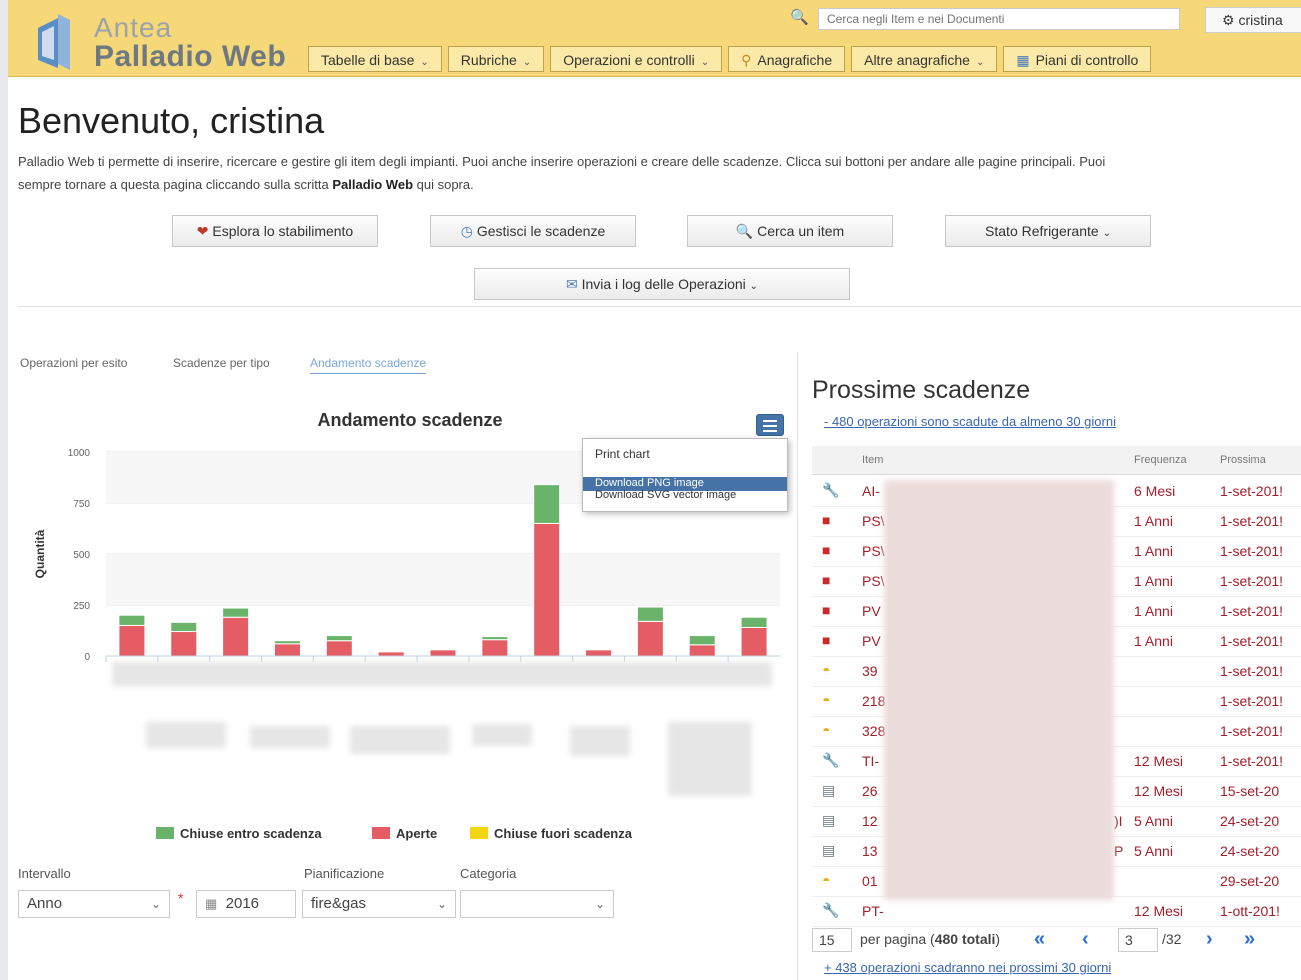 Image resolution: width=1301 pixels, height=980 pixels. Describe the element at coordinates (636, 59) in the screenshot. I see `nav-operazioni-e-controlli: Operazioni e controlli ⌄` at that location.